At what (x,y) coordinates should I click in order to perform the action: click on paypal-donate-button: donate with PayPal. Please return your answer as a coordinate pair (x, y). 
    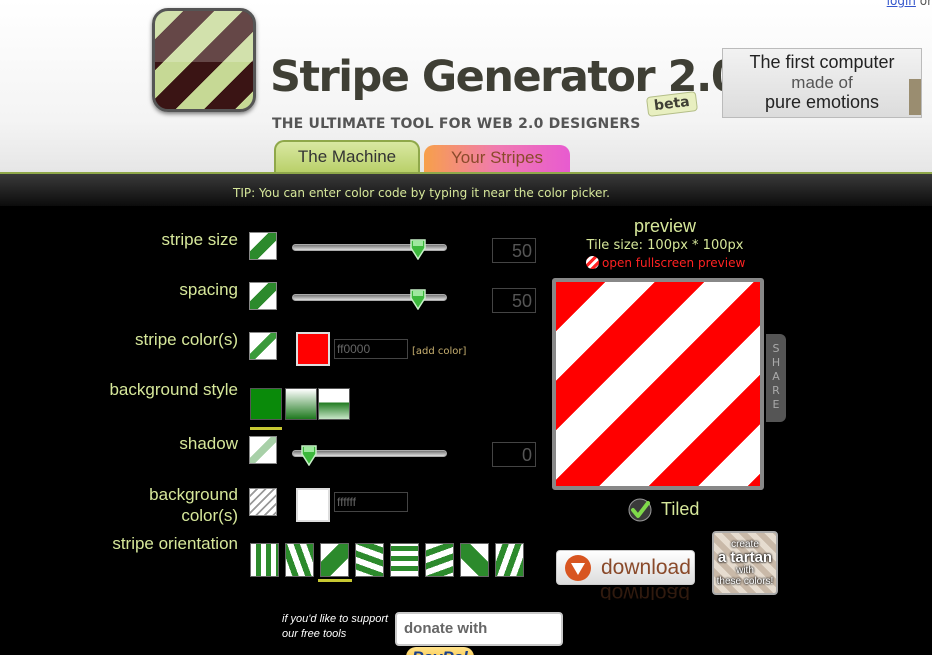
    Looking at the image, I should click on (479, 633).